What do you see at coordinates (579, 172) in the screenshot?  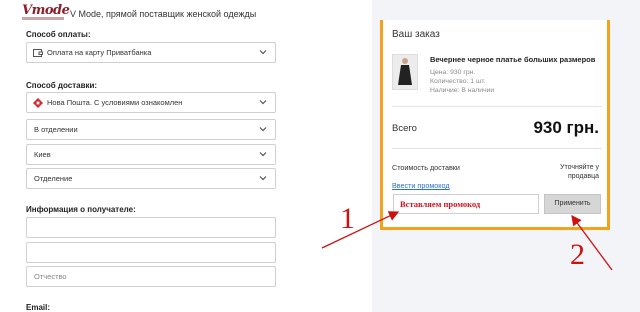 I see `shipping-cost-value: Уточняйте у продавца` at bounding box center [579, 172].